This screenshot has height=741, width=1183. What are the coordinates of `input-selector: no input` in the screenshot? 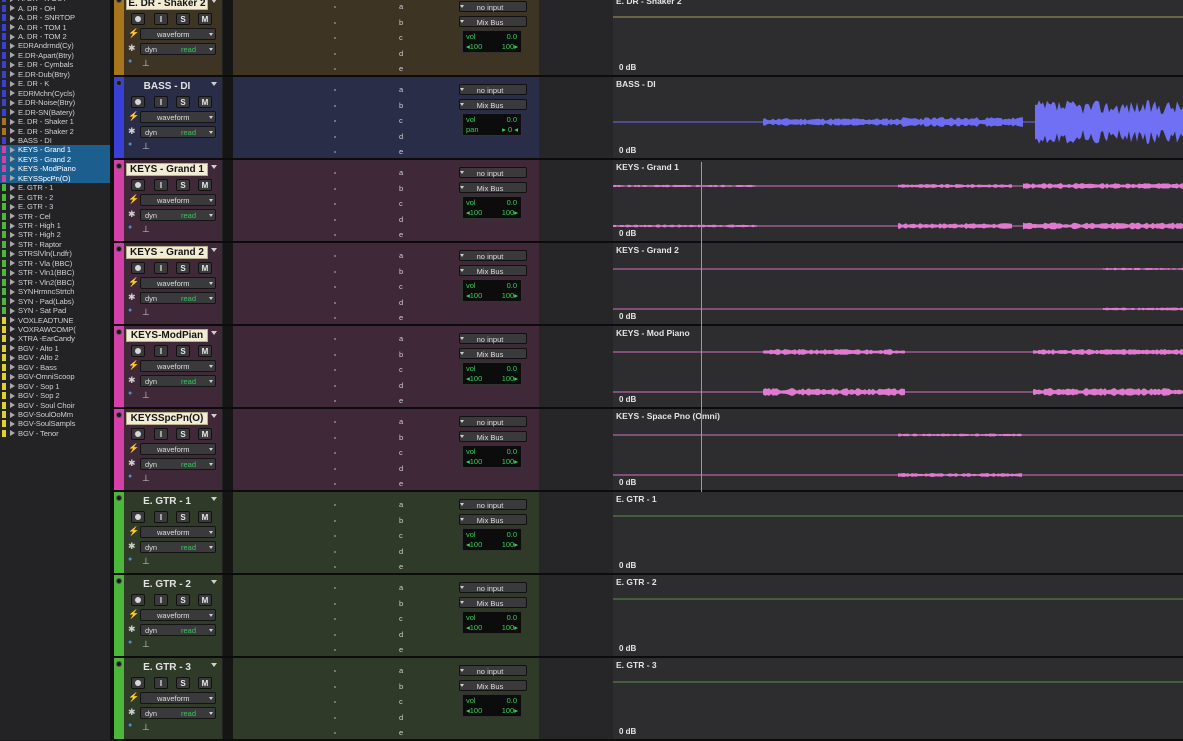 It's located at (493, 670).